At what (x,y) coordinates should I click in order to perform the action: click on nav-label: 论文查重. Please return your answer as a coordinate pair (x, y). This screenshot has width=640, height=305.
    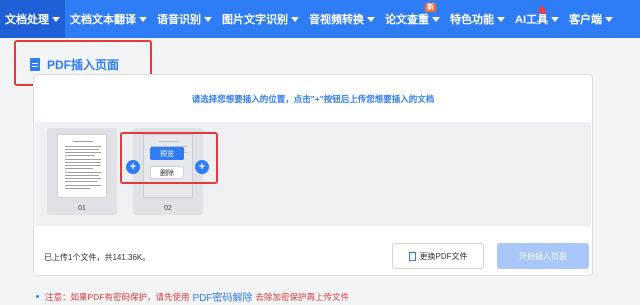
    Looking at the image, I should click on (407, 20).